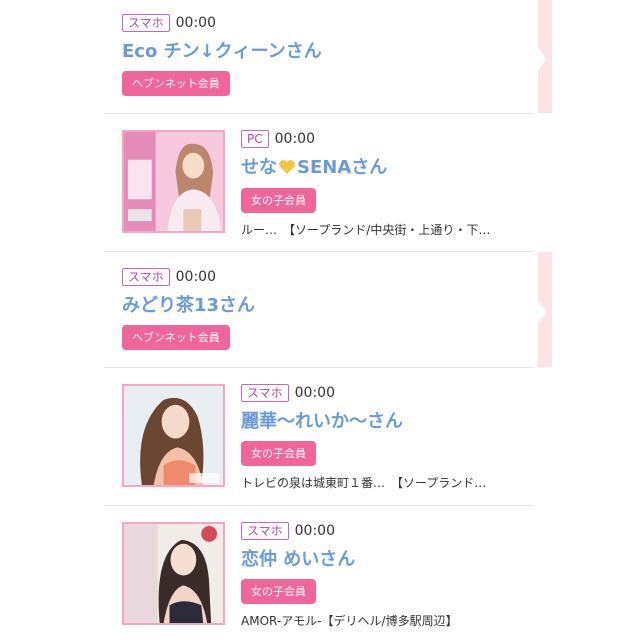 The width and height of the screenshot is (640, 644). Describe the element at coordinates (342, 167) in the screenshot. I see `poster-name-suffix: SENAさん` at that location.